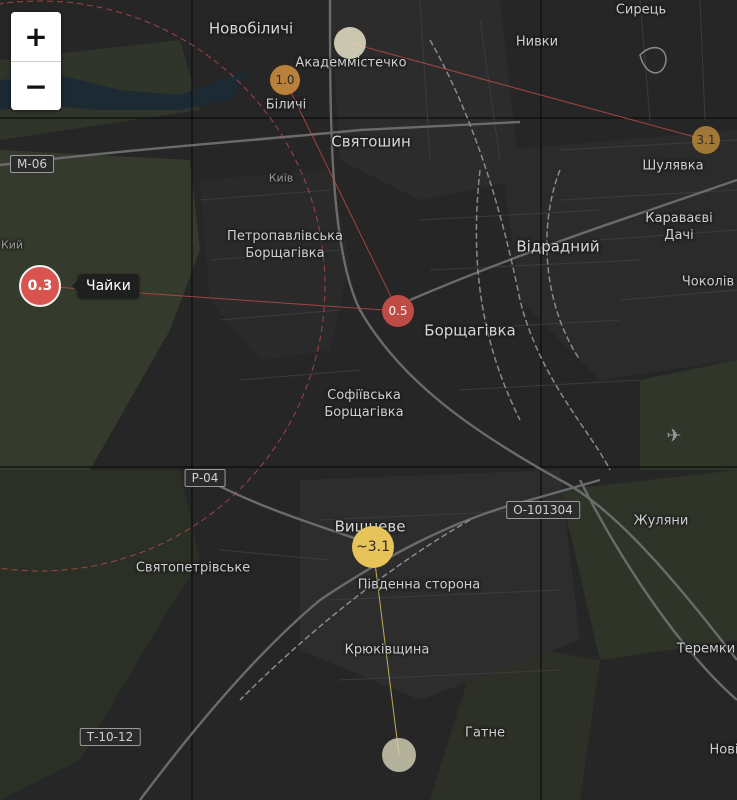 This screenshot has height=800, width=737. I want to click on road-shield-t1012: Т-10-12, so click(110, 737).